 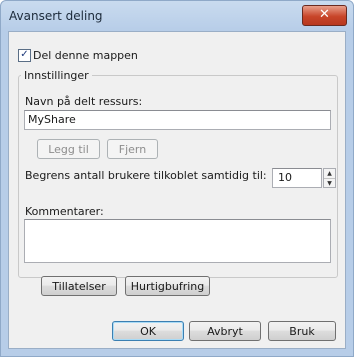 What do you see at coordinates (84, 101) in the screenshot?
I see `share-name-label: Navn på delt ressurs:` at bounding box center [84, 101].